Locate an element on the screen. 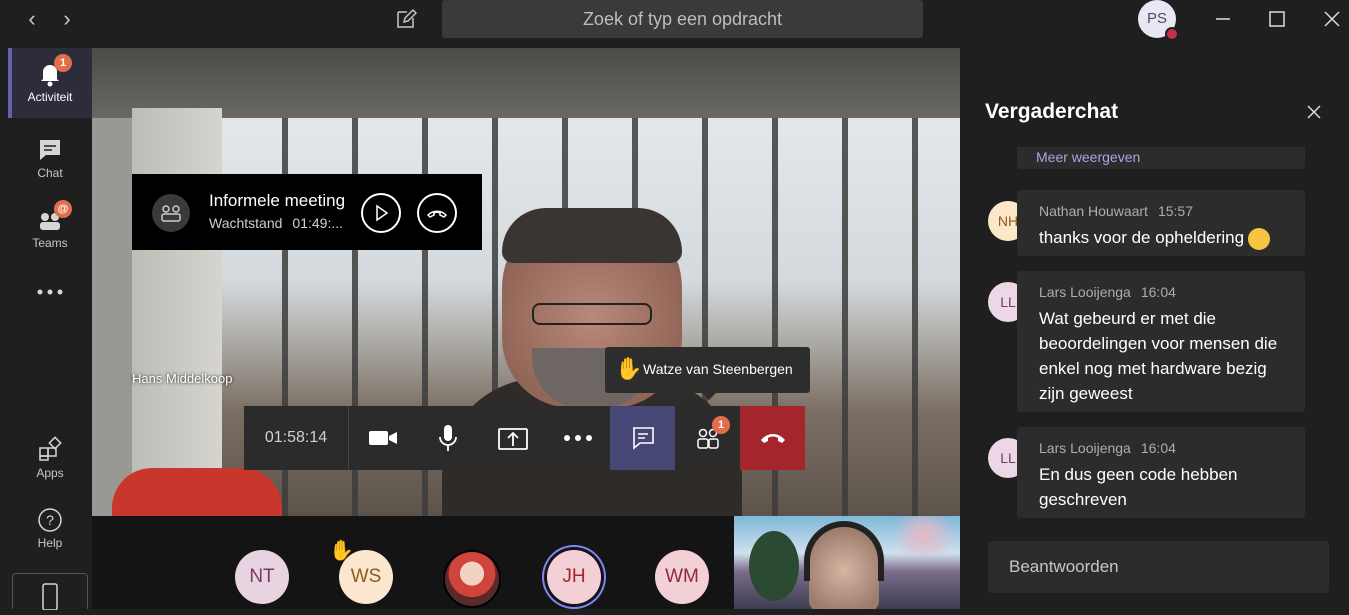 This screenshot has height=615, width=1349. rail-item-help: ? Help is located at coordinates (50, 529).